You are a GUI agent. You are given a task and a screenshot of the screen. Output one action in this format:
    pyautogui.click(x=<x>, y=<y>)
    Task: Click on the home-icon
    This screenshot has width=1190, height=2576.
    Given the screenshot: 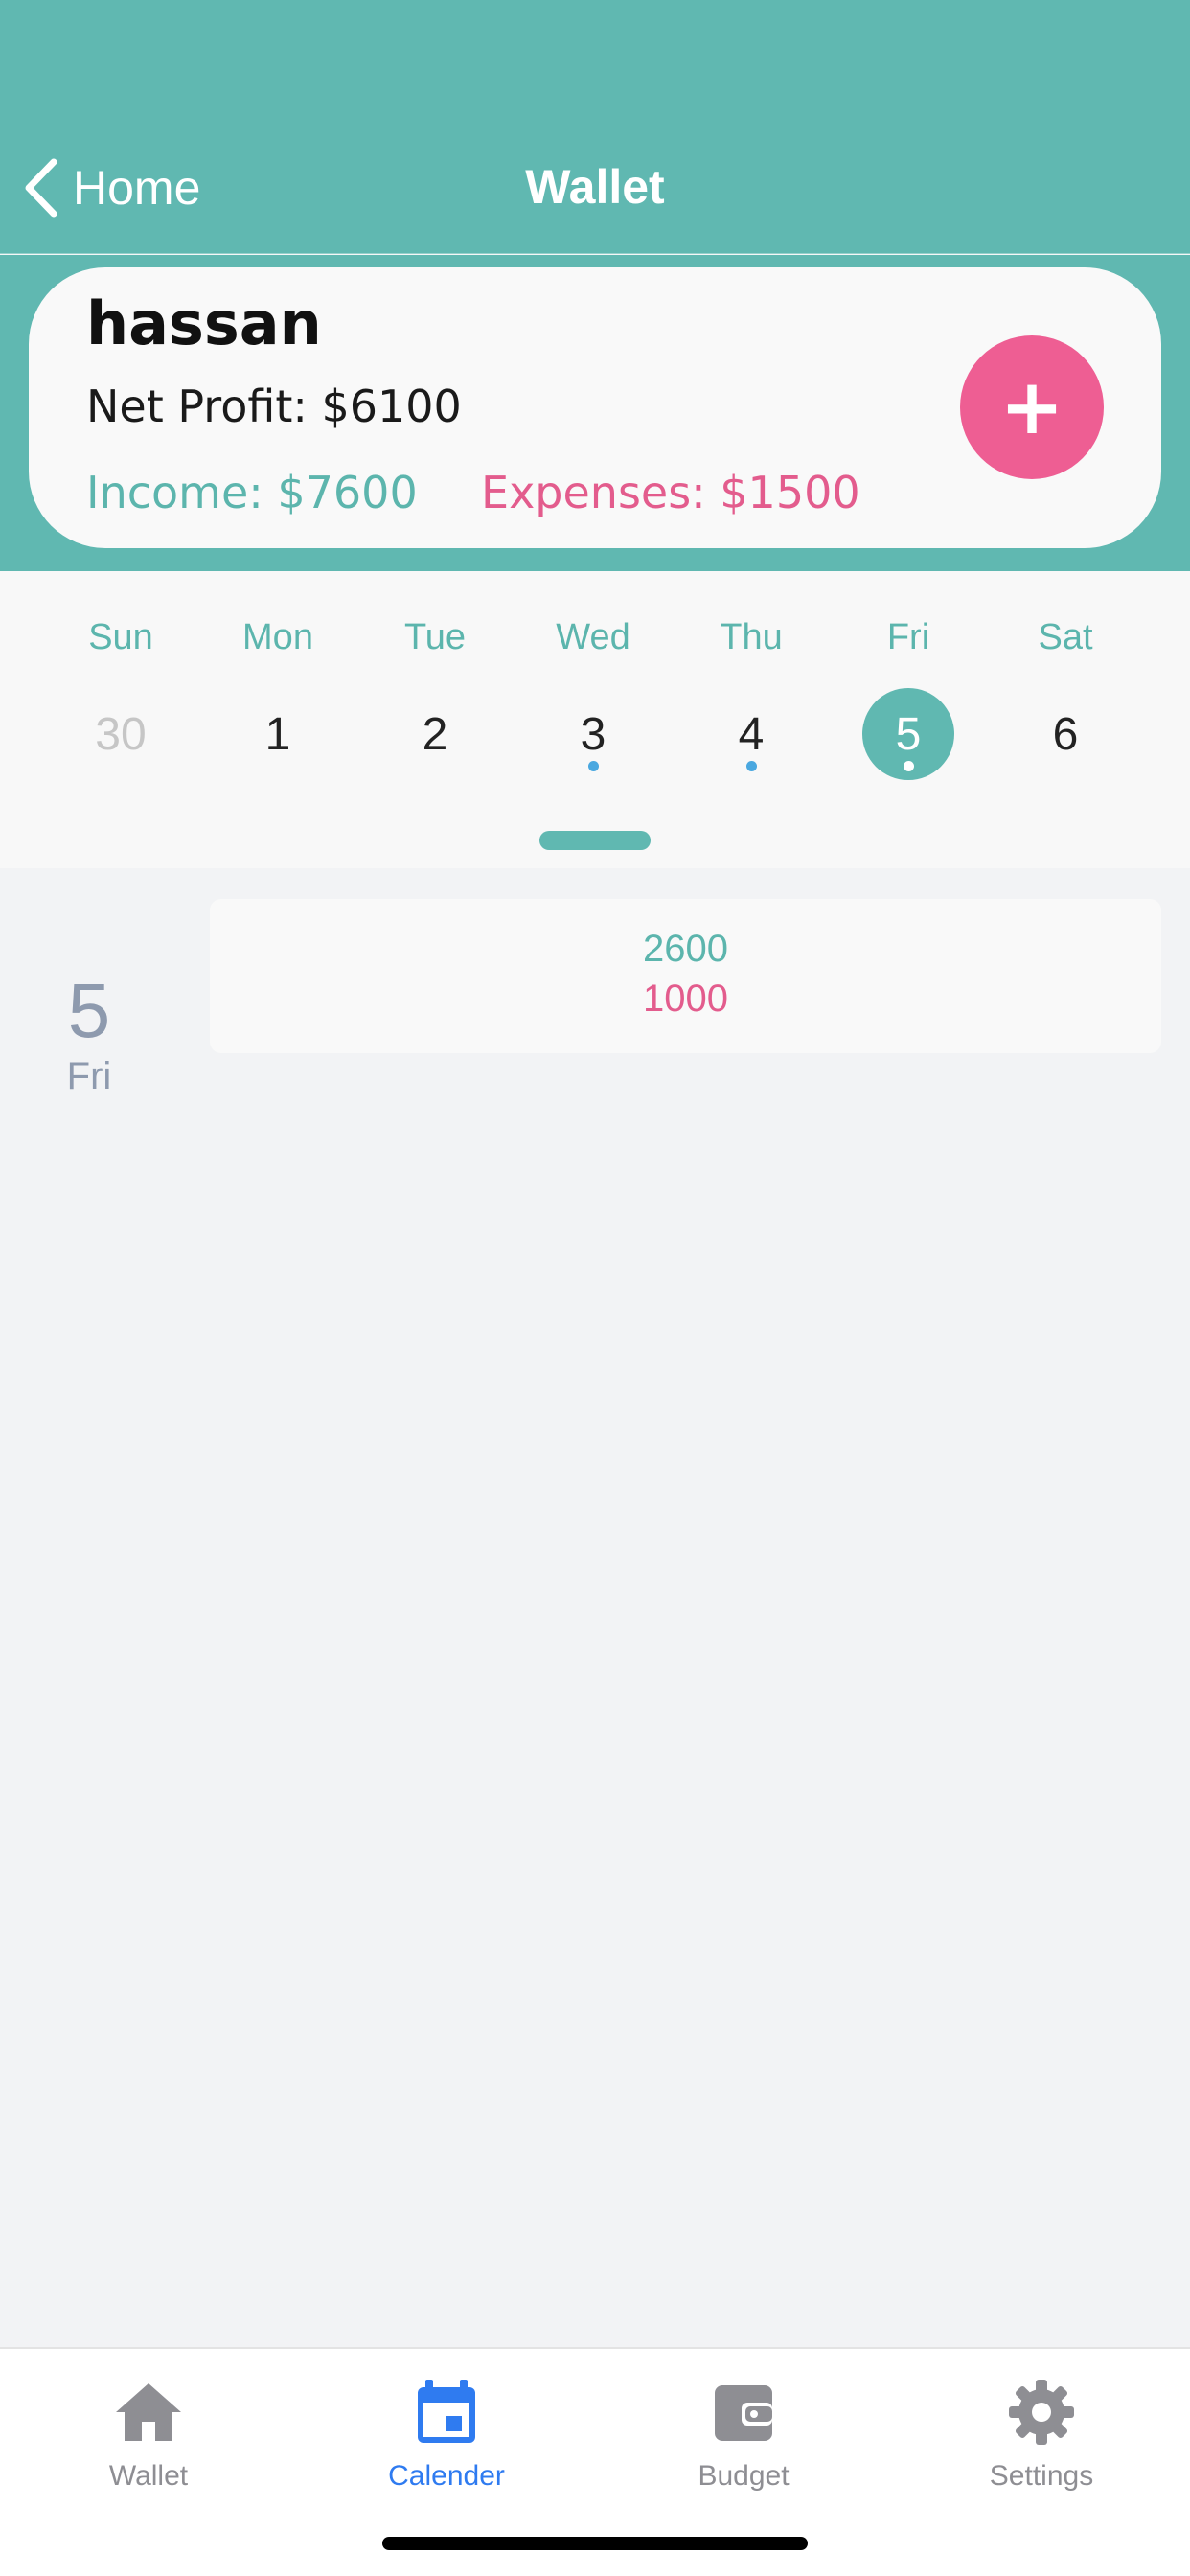 What is the action you would take?
    pyautogui.click(x=148, y=2412)
    